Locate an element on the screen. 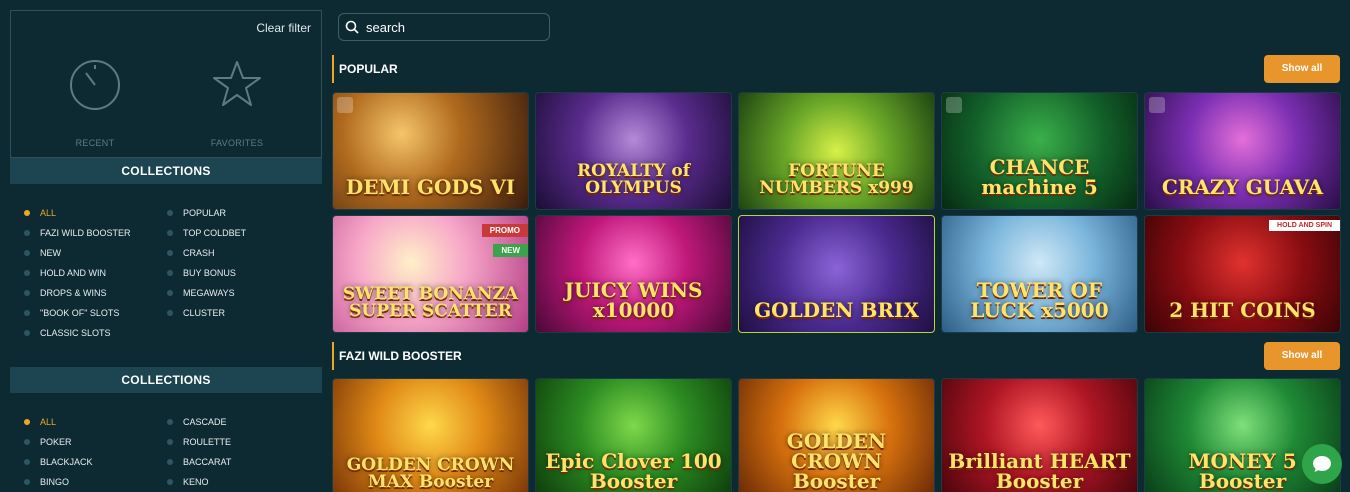  game-tile-sweet-bonanza-super-scatter: PROMO NEW SWEET BONANZA SUPER SCATTER is located at coordinates (430, 274).